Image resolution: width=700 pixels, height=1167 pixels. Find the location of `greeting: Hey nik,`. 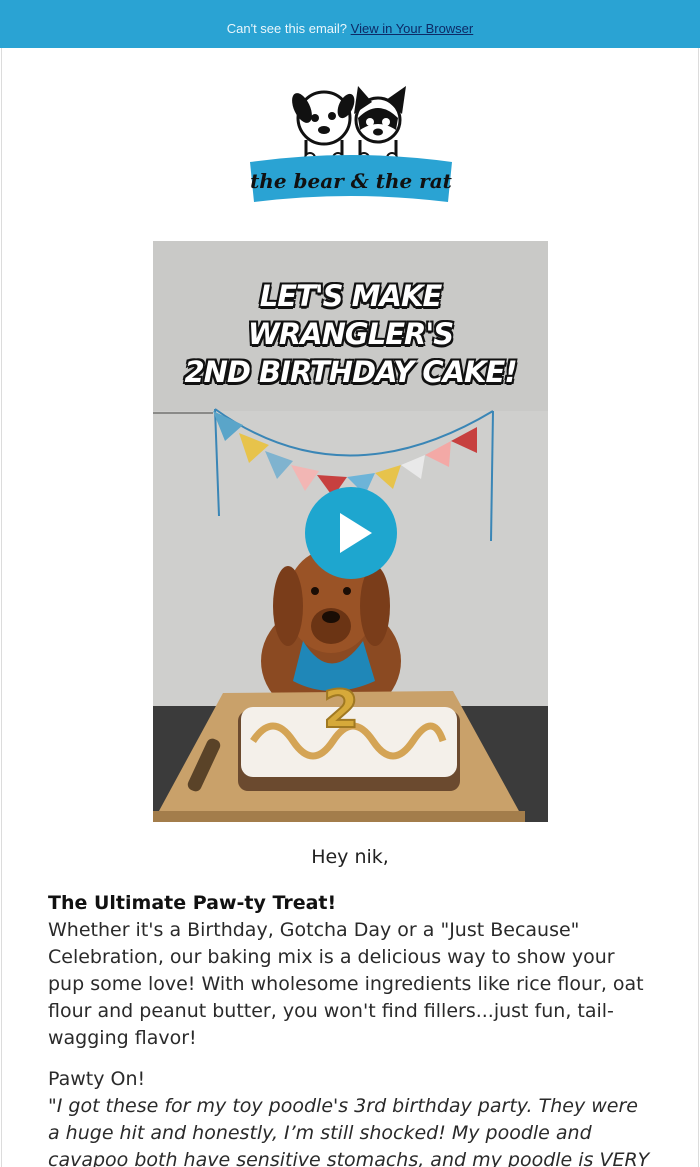

greeting: Hey nik, is located at coordinates (350, 857).